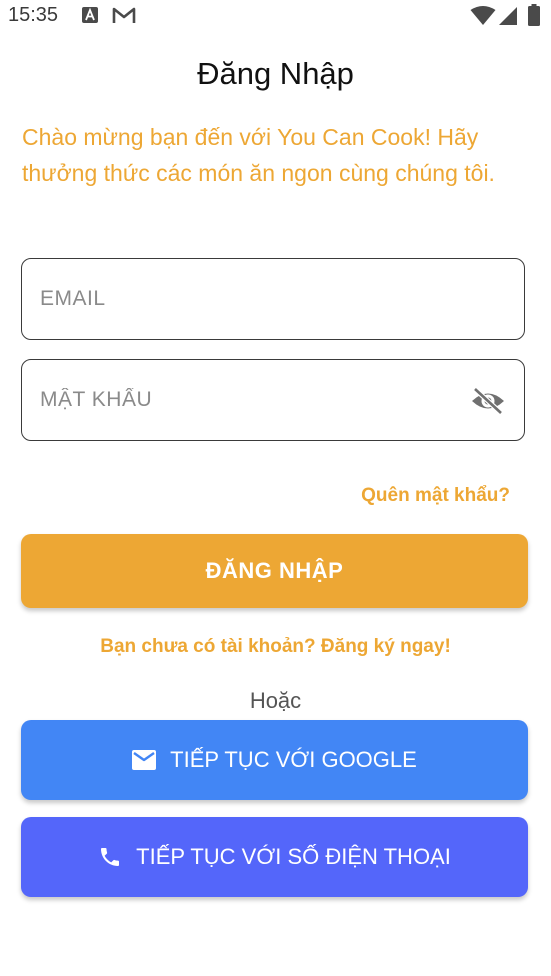 This screenshot has height=976, width=551. I want to click on wifi-icon, so click(483, 18).